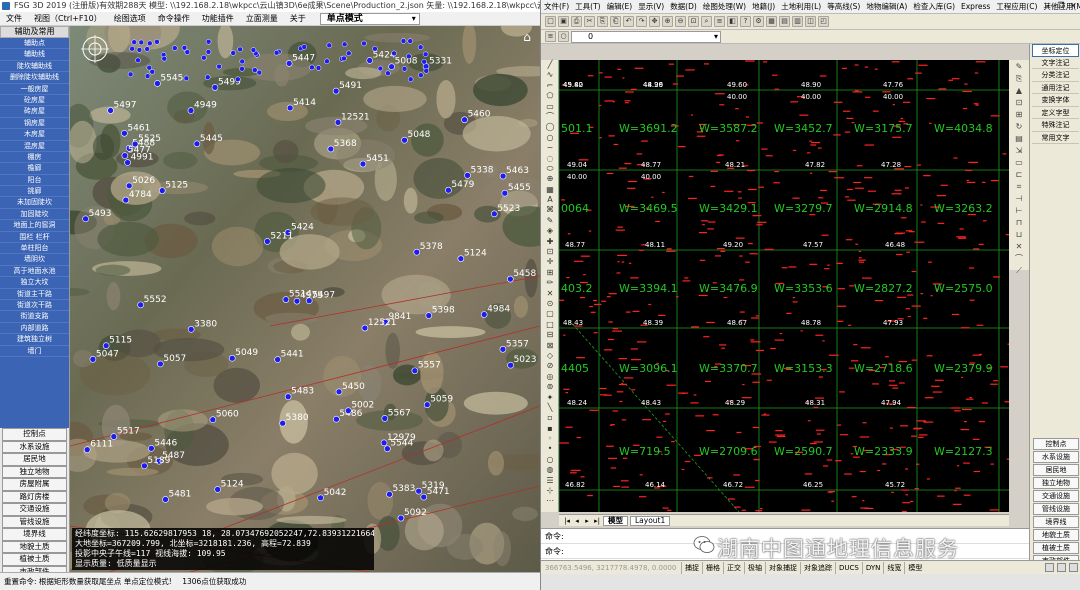 Image resolution: width=1080 pixels, height=590 pixels. Describe the element at coordinates (1019, 186) in the screenshot. I see `modify-tool-icon: ⌗` at that location.